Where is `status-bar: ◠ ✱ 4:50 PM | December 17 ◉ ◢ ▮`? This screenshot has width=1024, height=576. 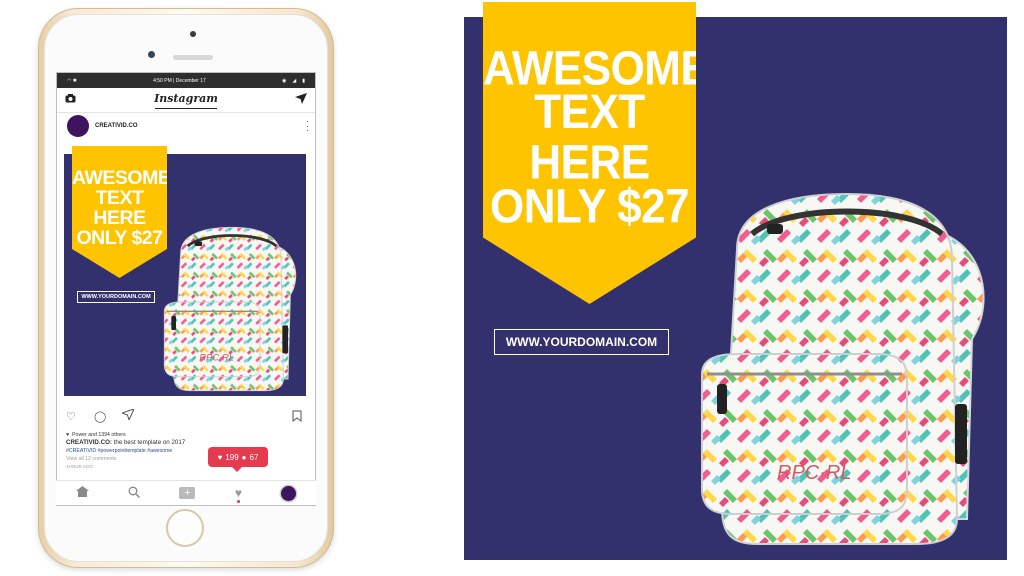
status-bar: ◠ ✱ 4:50 PM | December 17 ◉ ◢ ▮ is located at coordinates (186, 80).